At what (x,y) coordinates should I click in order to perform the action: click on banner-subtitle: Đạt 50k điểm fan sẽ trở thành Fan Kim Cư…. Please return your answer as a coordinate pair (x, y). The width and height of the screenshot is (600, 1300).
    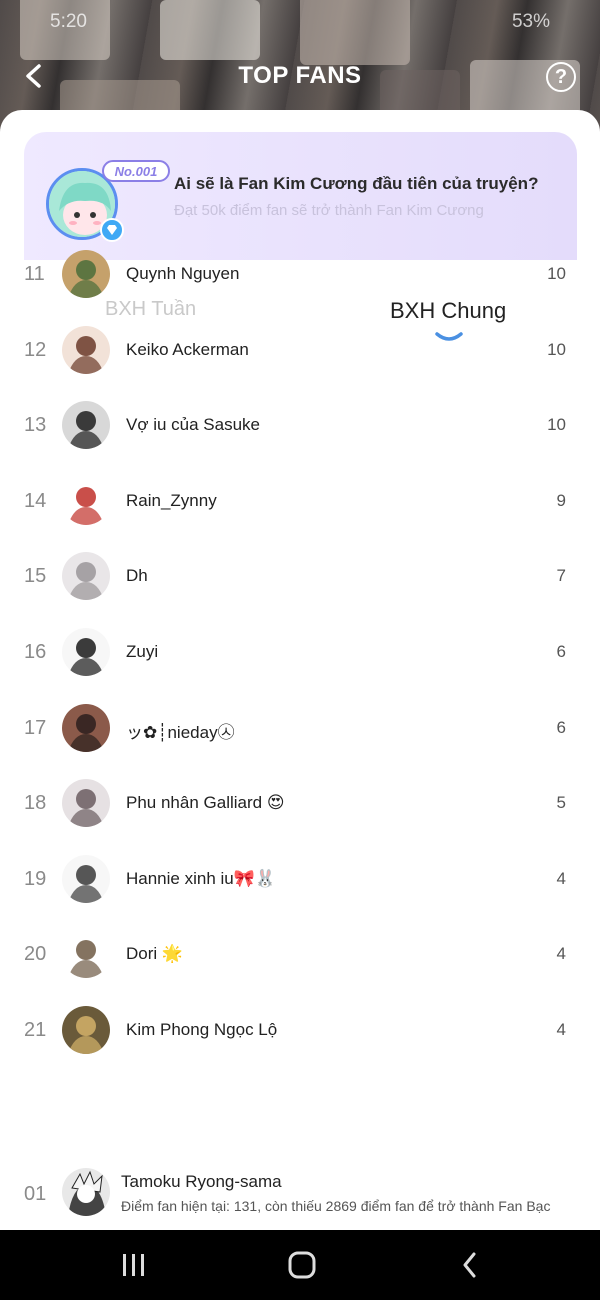
    Looking at the image, I should click on (329, 210).